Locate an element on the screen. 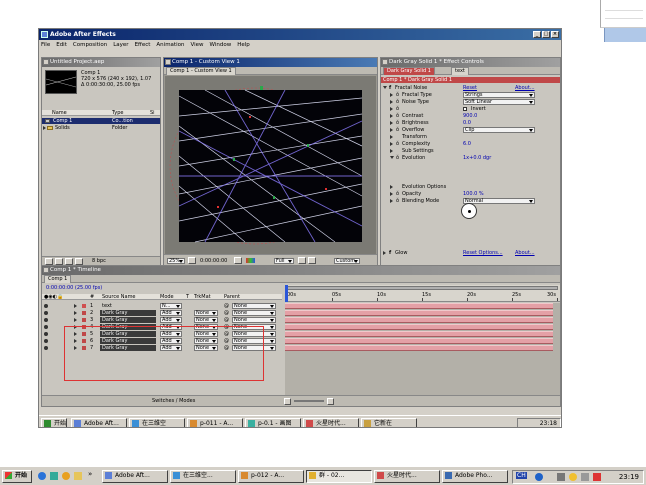  ime-indicator: CH is located at coordinates (521, 475).